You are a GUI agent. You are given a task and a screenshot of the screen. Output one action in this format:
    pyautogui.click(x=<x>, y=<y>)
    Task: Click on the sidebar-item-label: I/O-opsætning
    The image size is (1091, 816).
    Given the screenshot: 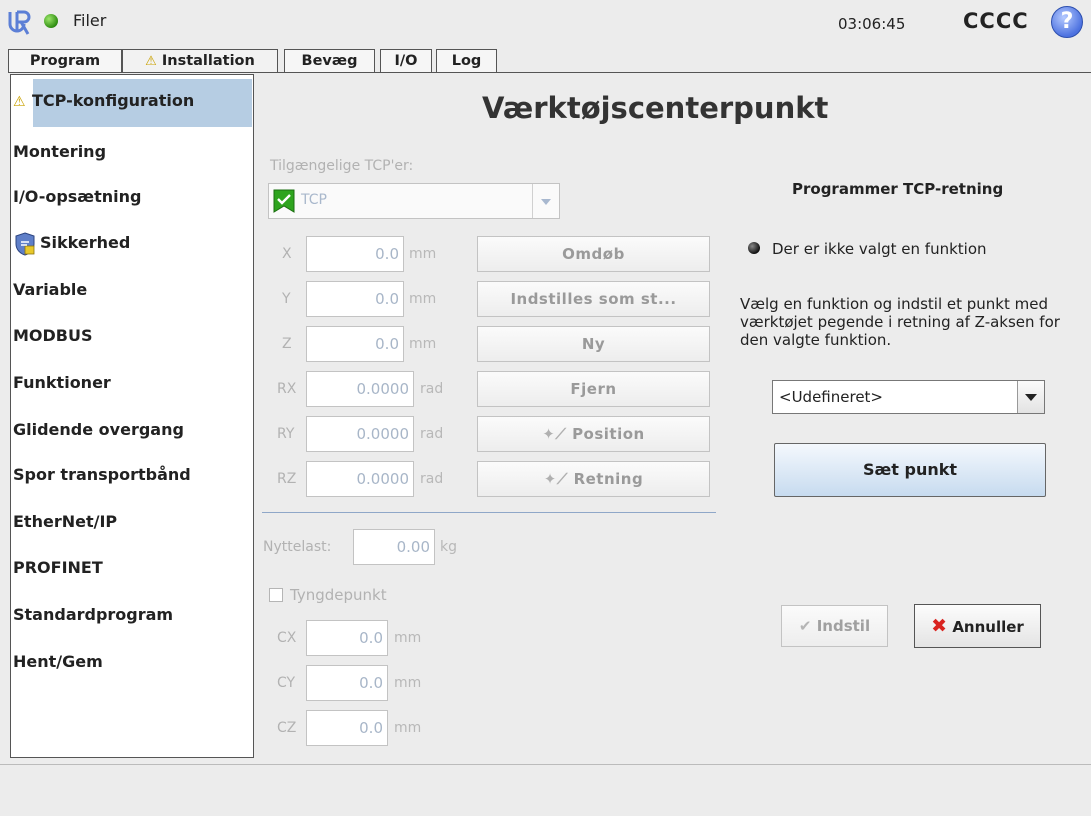 What is the action you would take?
    pyautogui.click(x=77, y=196)
    